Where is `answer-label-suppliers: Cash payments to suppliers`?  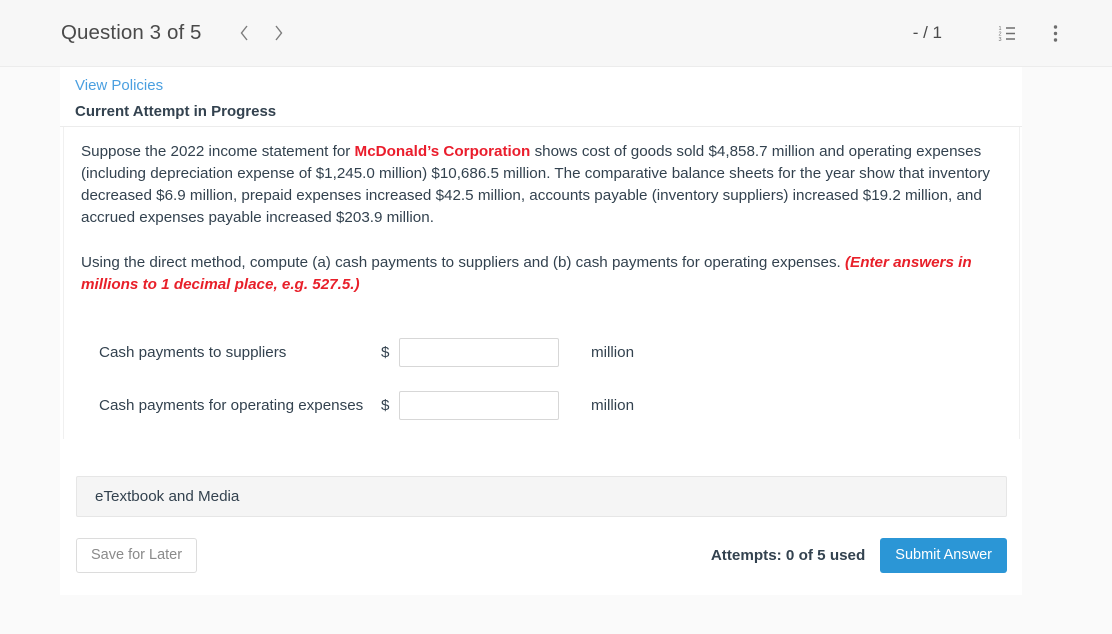 answer-label-suppliers: Cash payments to suppliers is located at coordinates (193, 352).